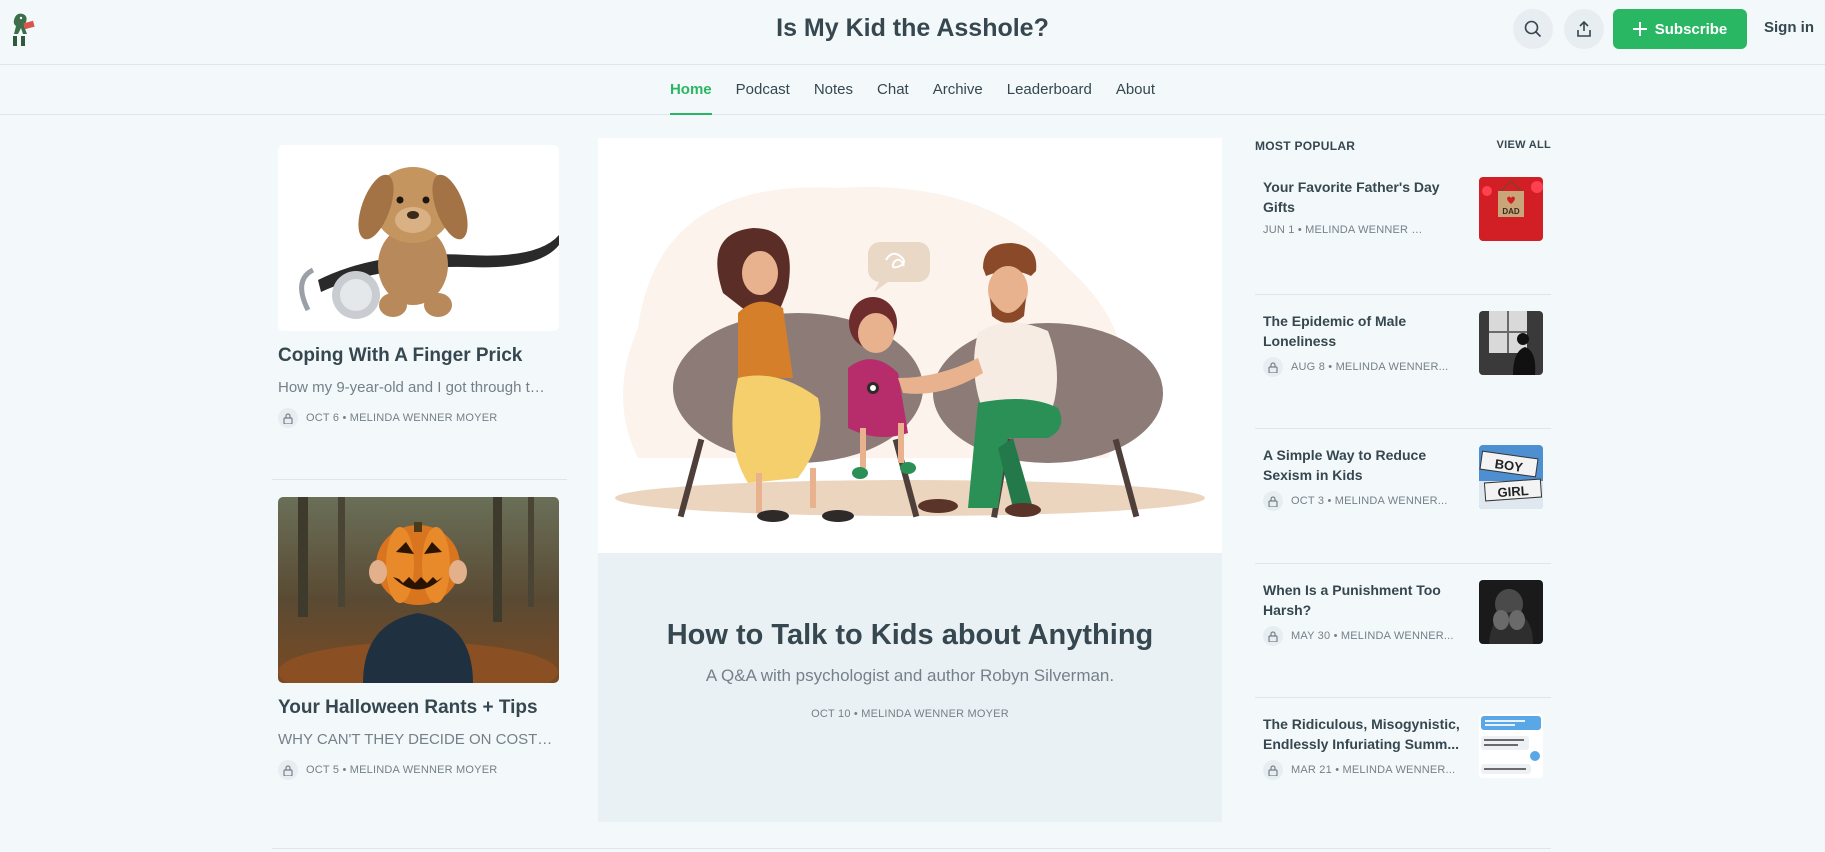  I want to click on subscribe-button: Subscribe, so click(1680, 29).